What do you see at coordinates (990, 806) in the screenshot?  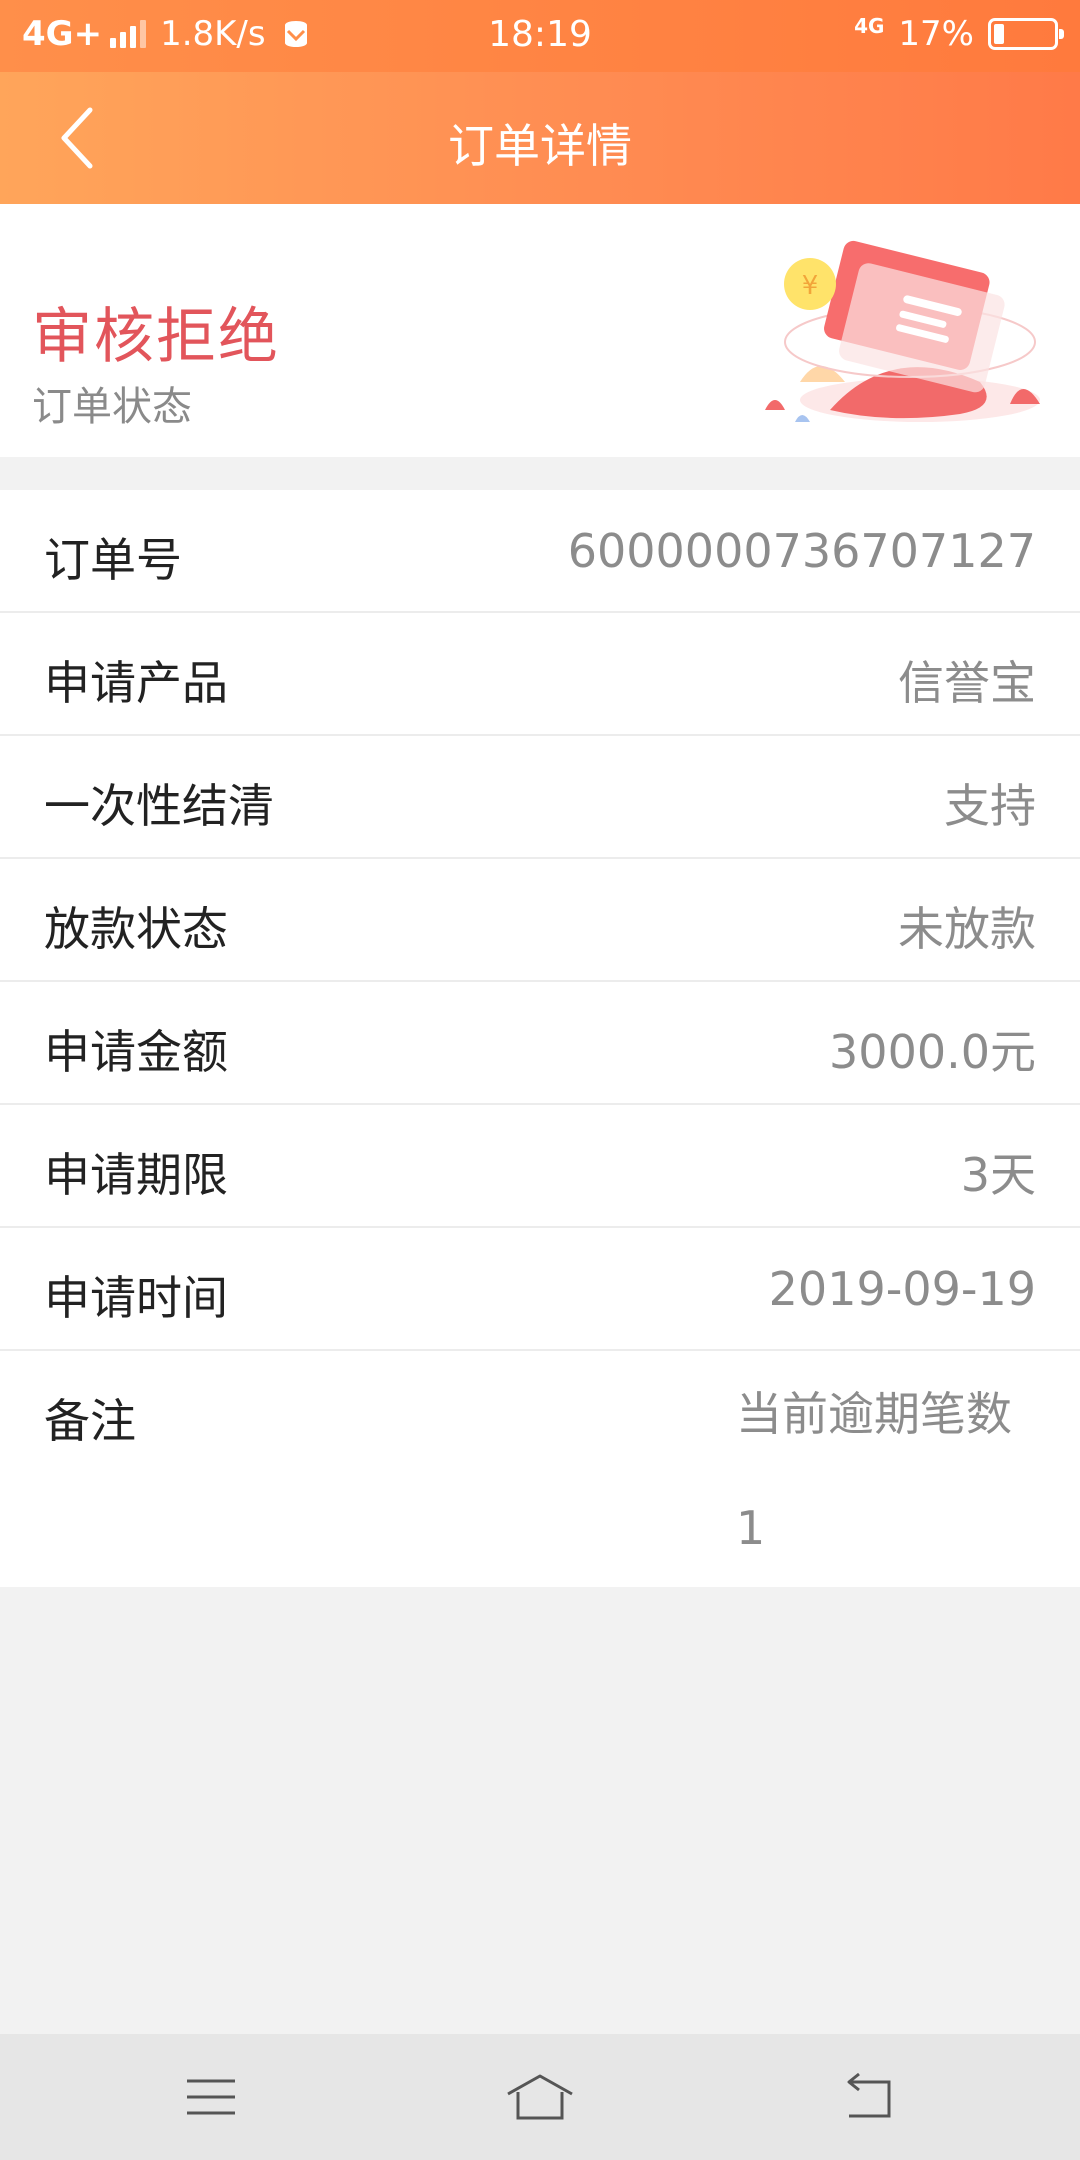 I see `detail-value: 支持` at bounding box center [990, 806].